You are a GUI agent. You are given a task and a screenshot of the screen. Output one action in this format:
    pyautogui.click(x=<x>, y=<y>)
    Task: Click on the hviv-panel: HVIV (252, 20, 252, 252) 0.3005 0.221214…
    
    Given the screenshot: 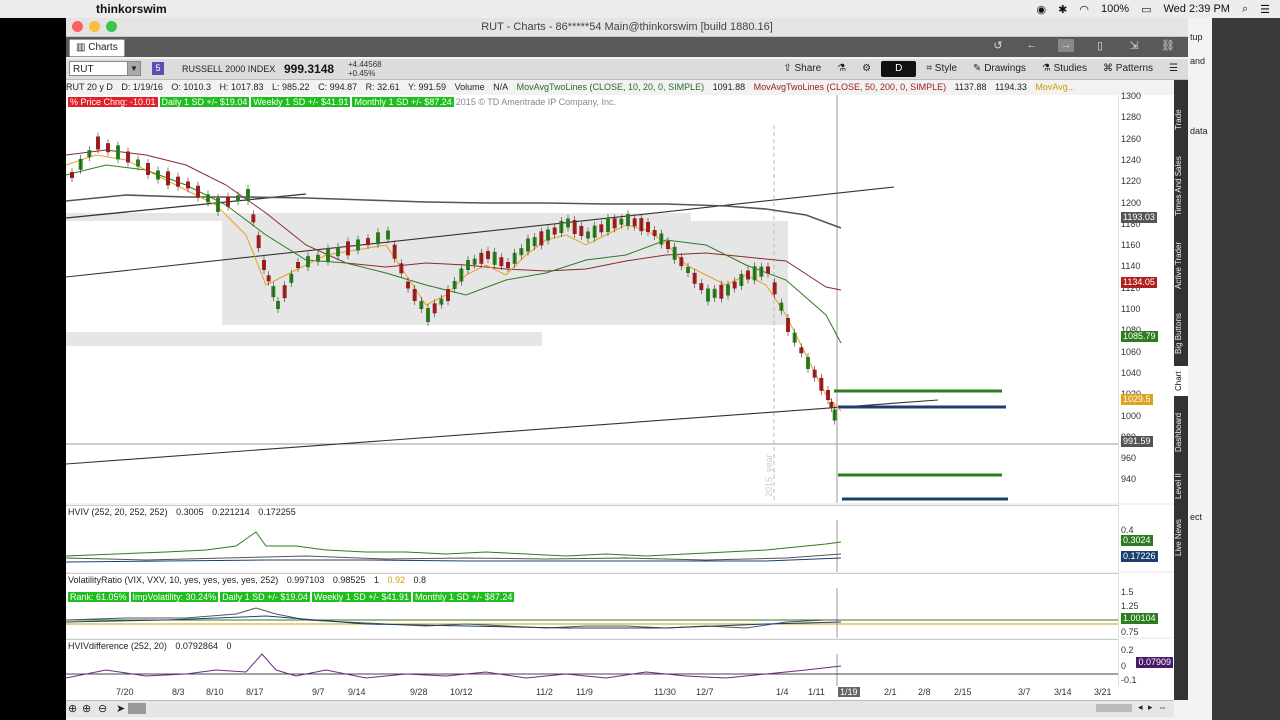 What is the action you would take?
    pyautogui.click(x=591, y=538)
    